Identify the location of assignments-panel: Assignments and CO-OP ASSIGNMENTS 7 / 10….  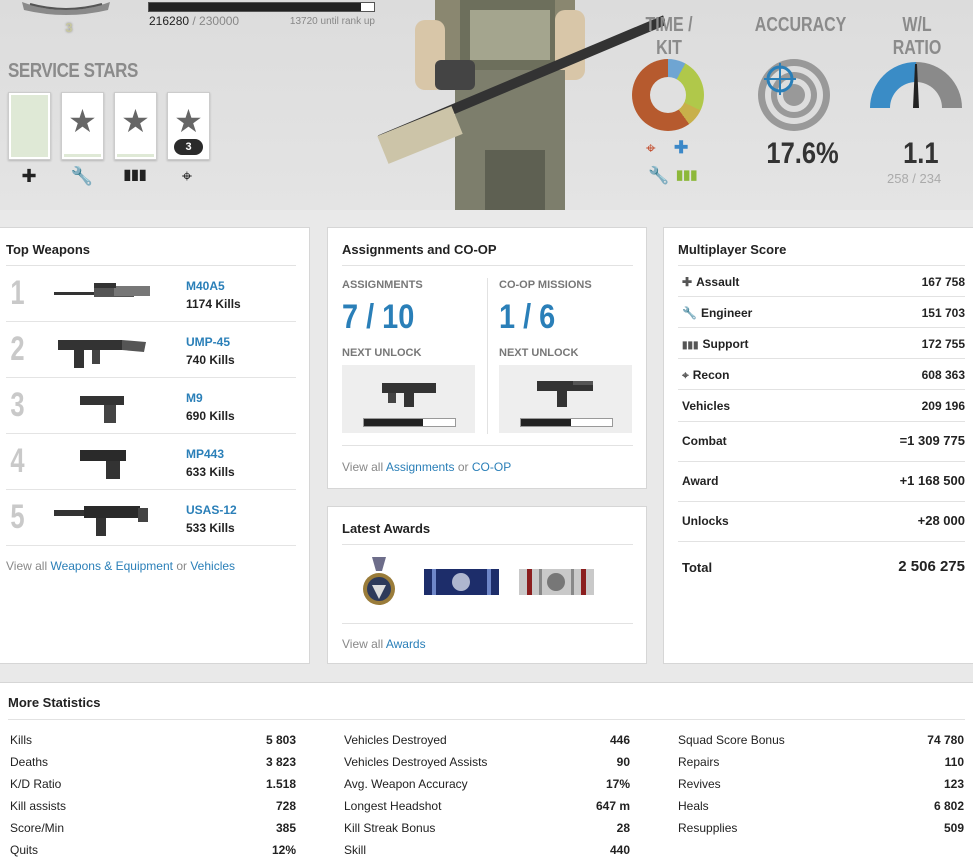
(487, 358).